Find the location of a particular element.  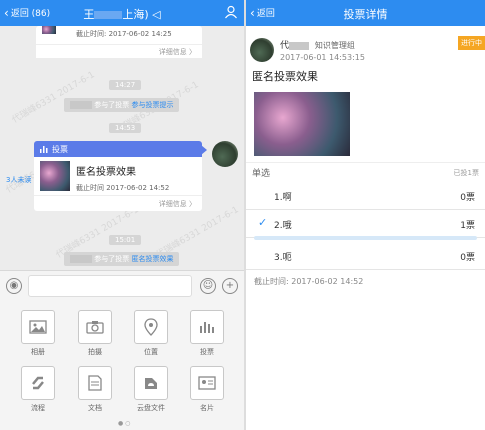

vote-deadline: 截止时间 2017-06-02 14:52 is located at coordinates (123, 188).